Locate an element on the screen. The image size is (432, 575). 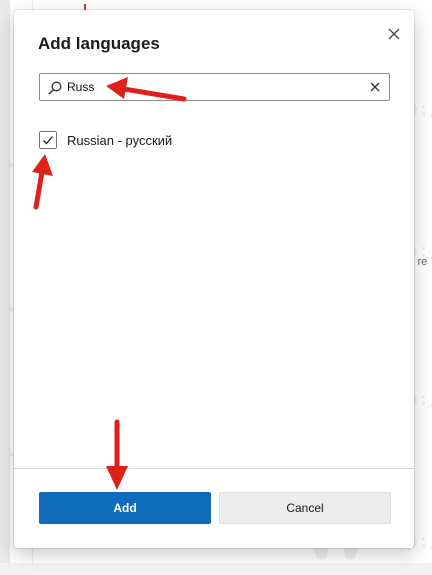
search-input is located at coordinates (212, 87).